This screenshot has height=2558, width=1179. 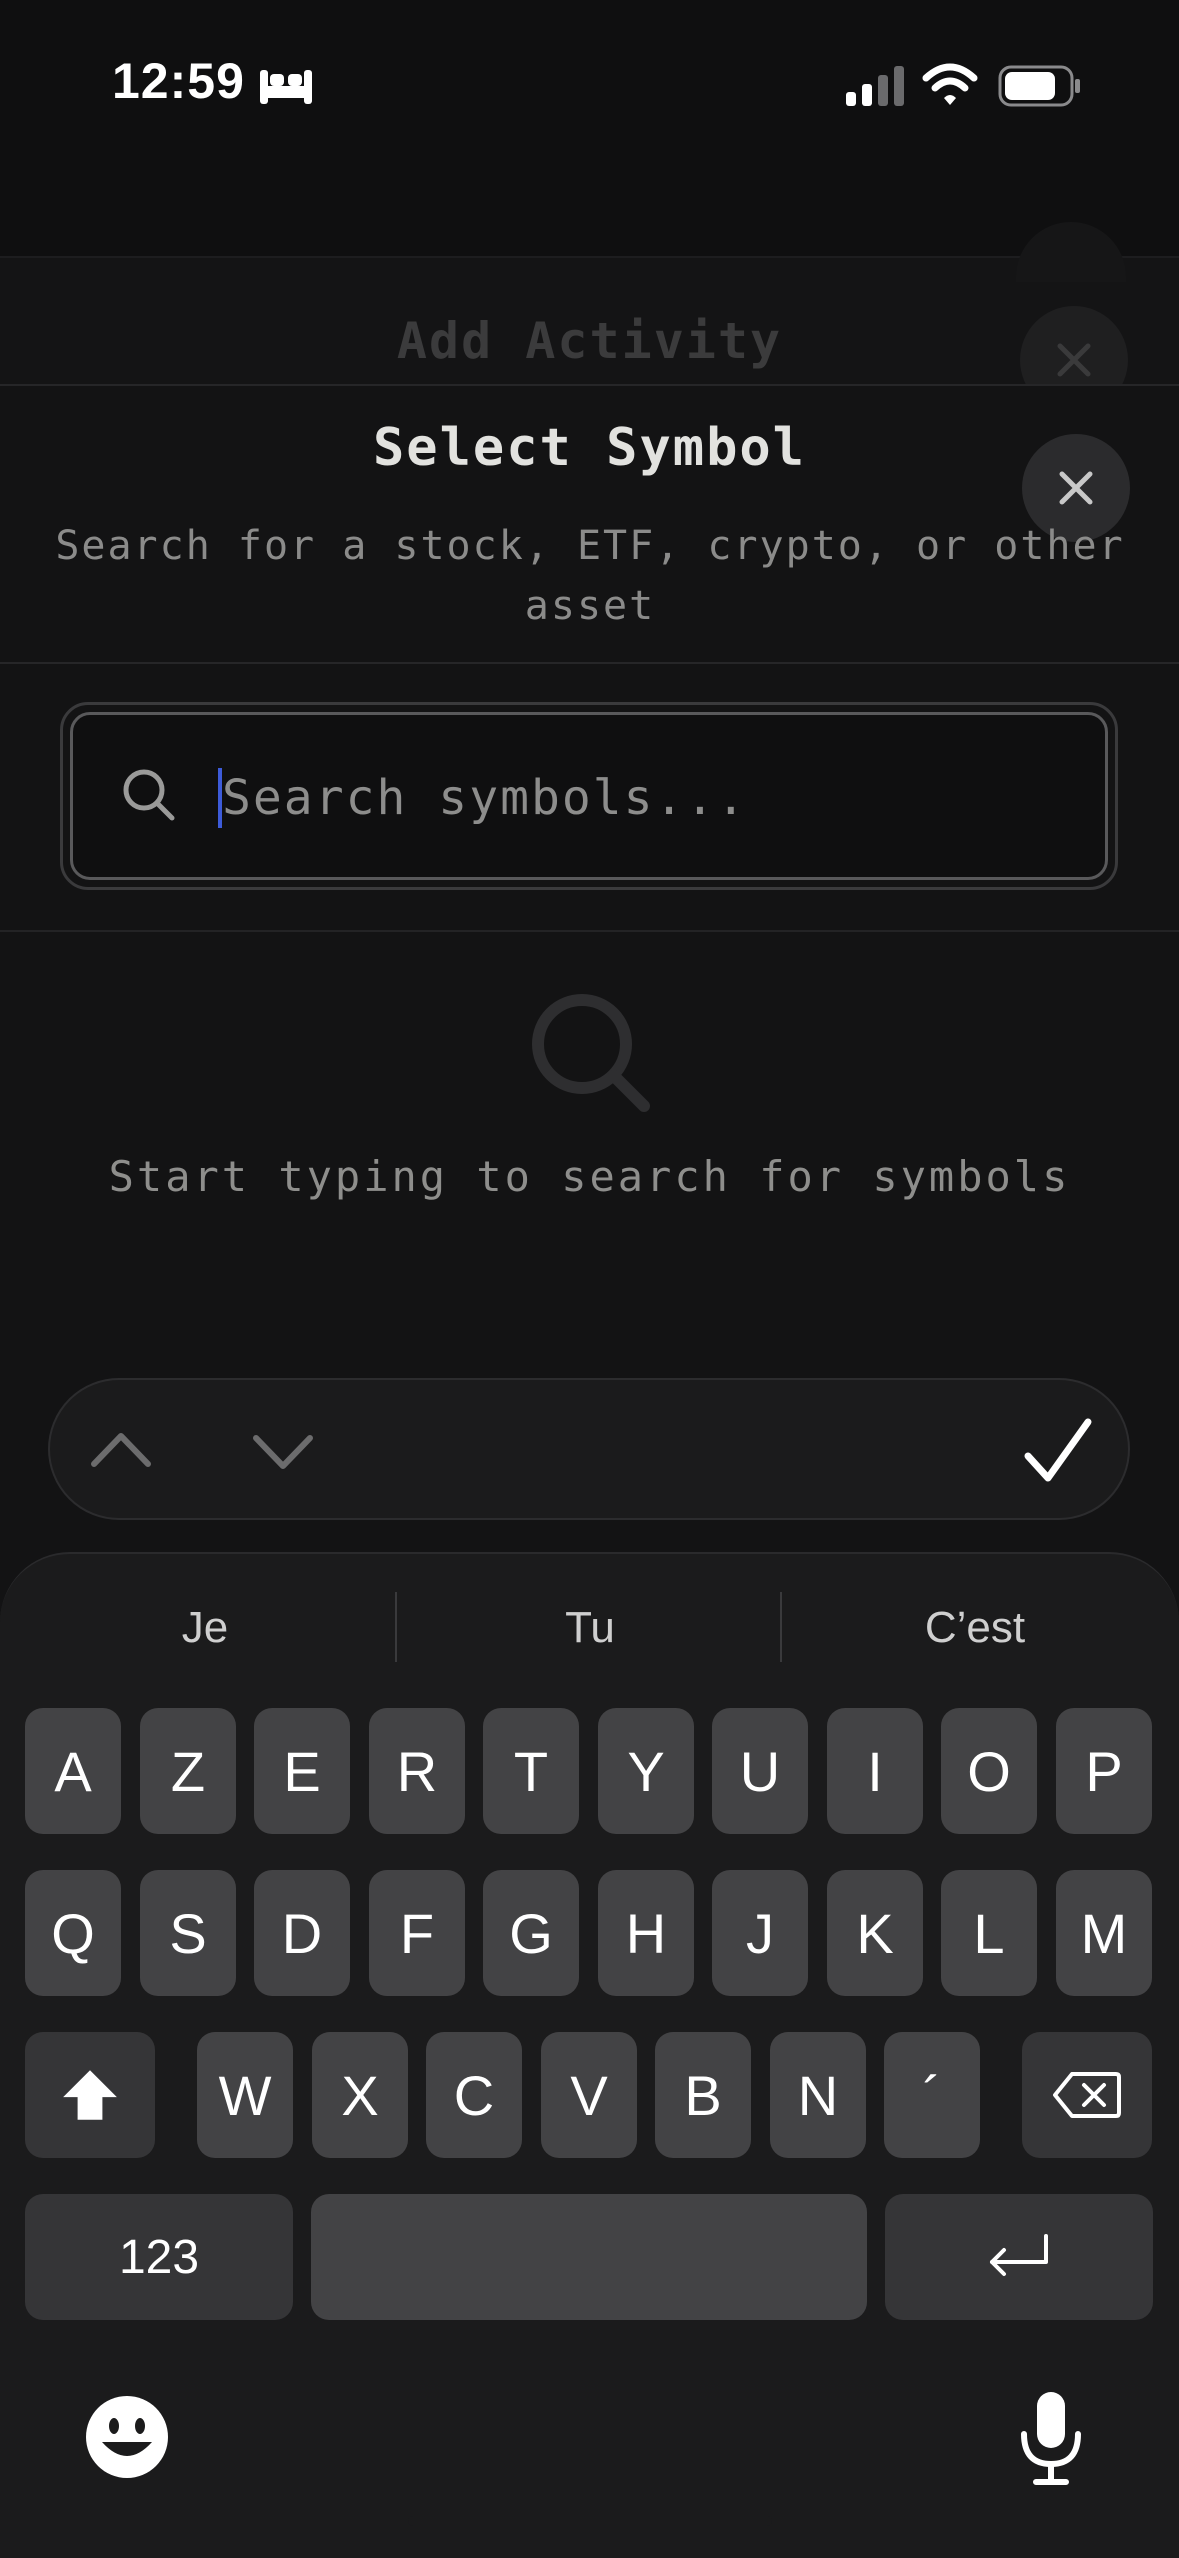 What do you see at coordinates (188, 1933) in the screenshot?
I see `key: S` at bounding box center [188, 1933].